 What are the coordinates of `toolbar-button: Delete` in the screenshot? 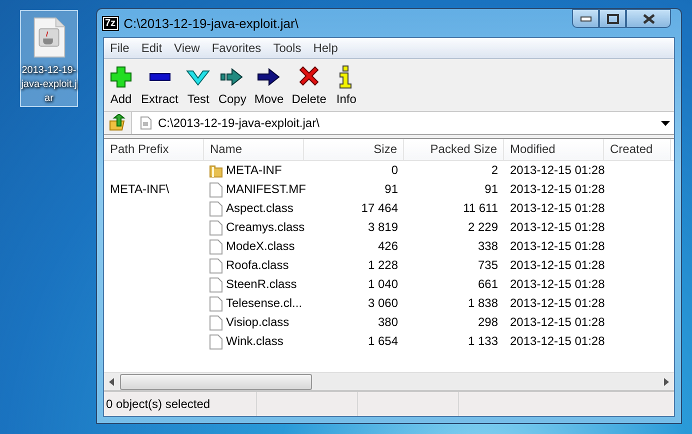 It's located at (309, 85).